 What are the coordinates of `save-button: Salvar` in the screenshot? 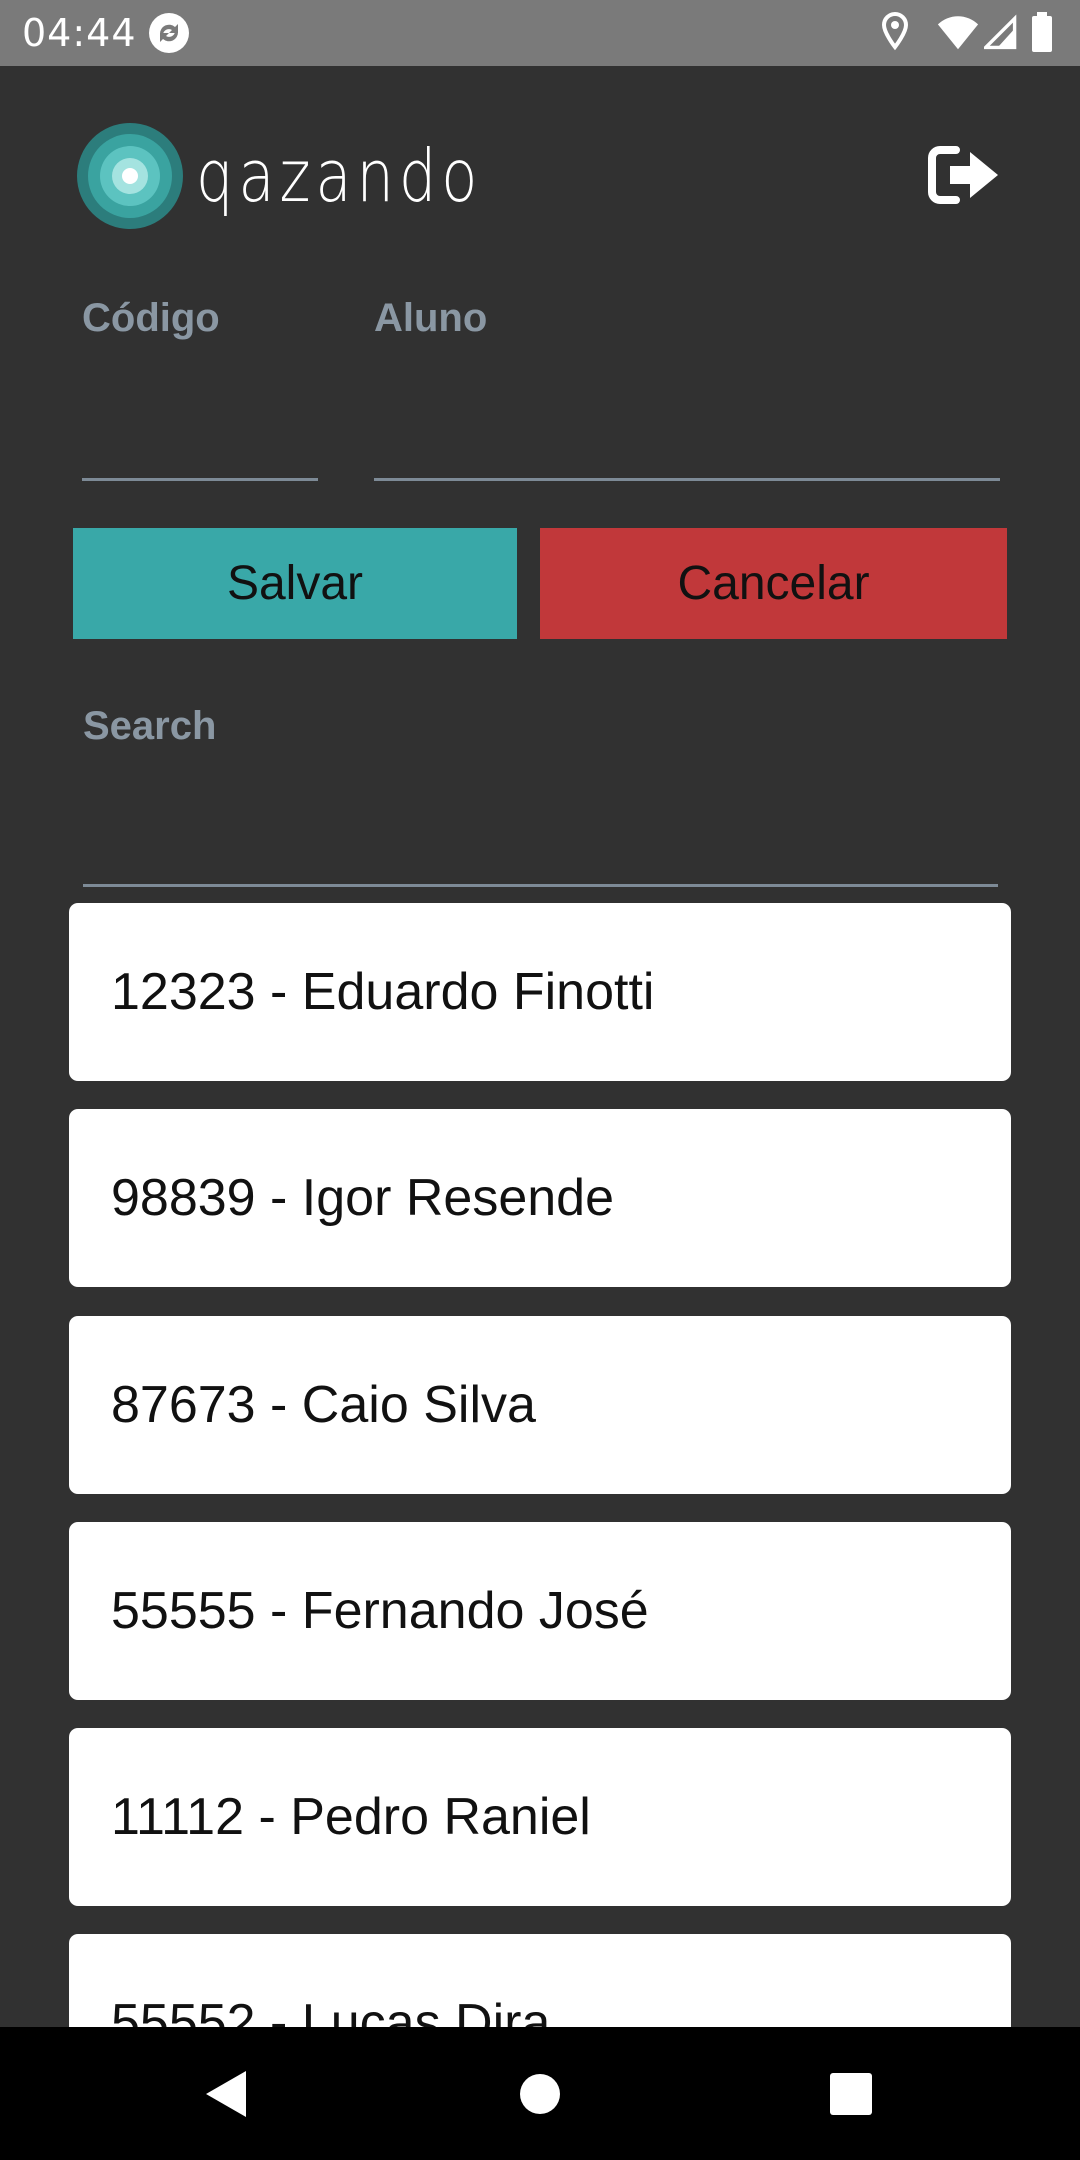 It's located at (295, 583).